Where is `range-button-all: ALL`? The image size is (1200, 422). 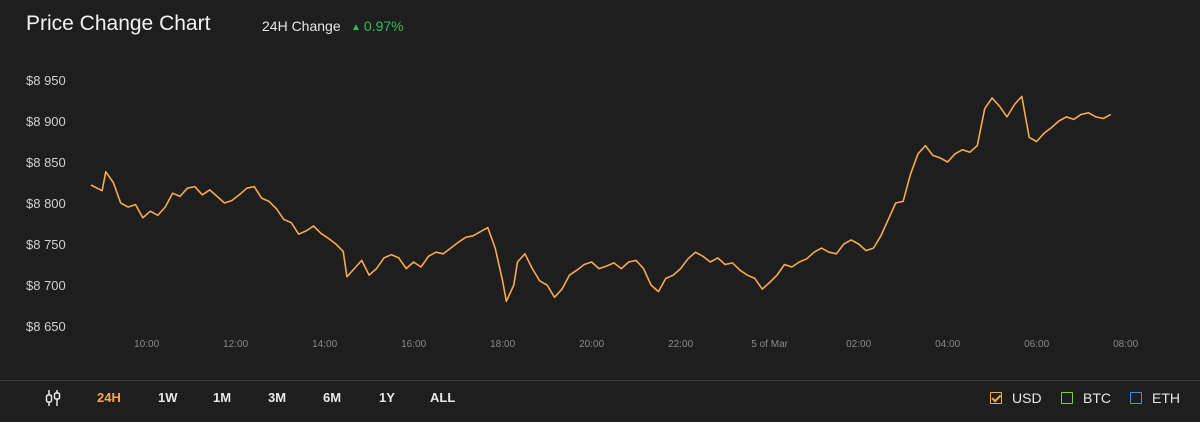 range-button-all: ALL is located at coordinates (442, 397).